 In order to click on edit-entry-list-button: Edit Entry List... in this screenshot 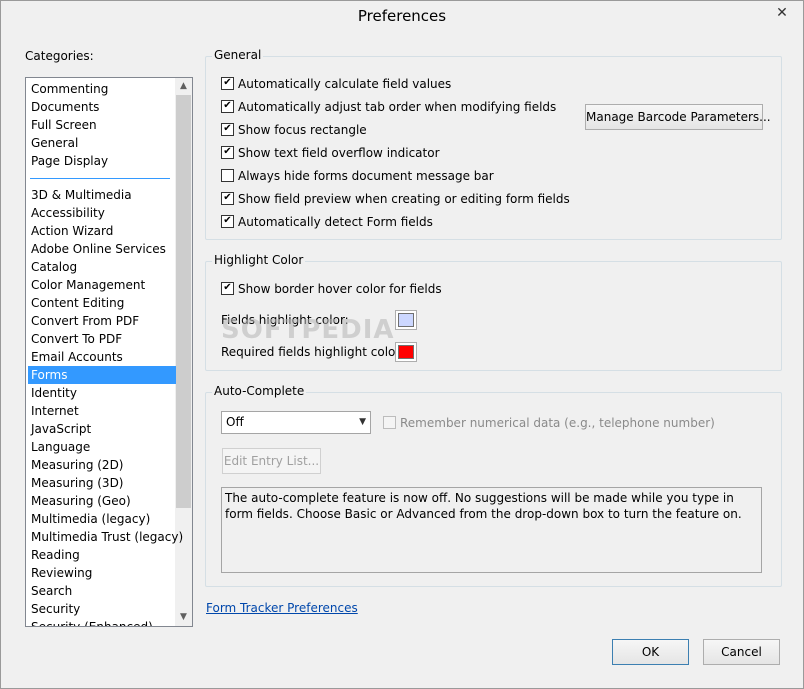, I will do `click(271, 461)`.